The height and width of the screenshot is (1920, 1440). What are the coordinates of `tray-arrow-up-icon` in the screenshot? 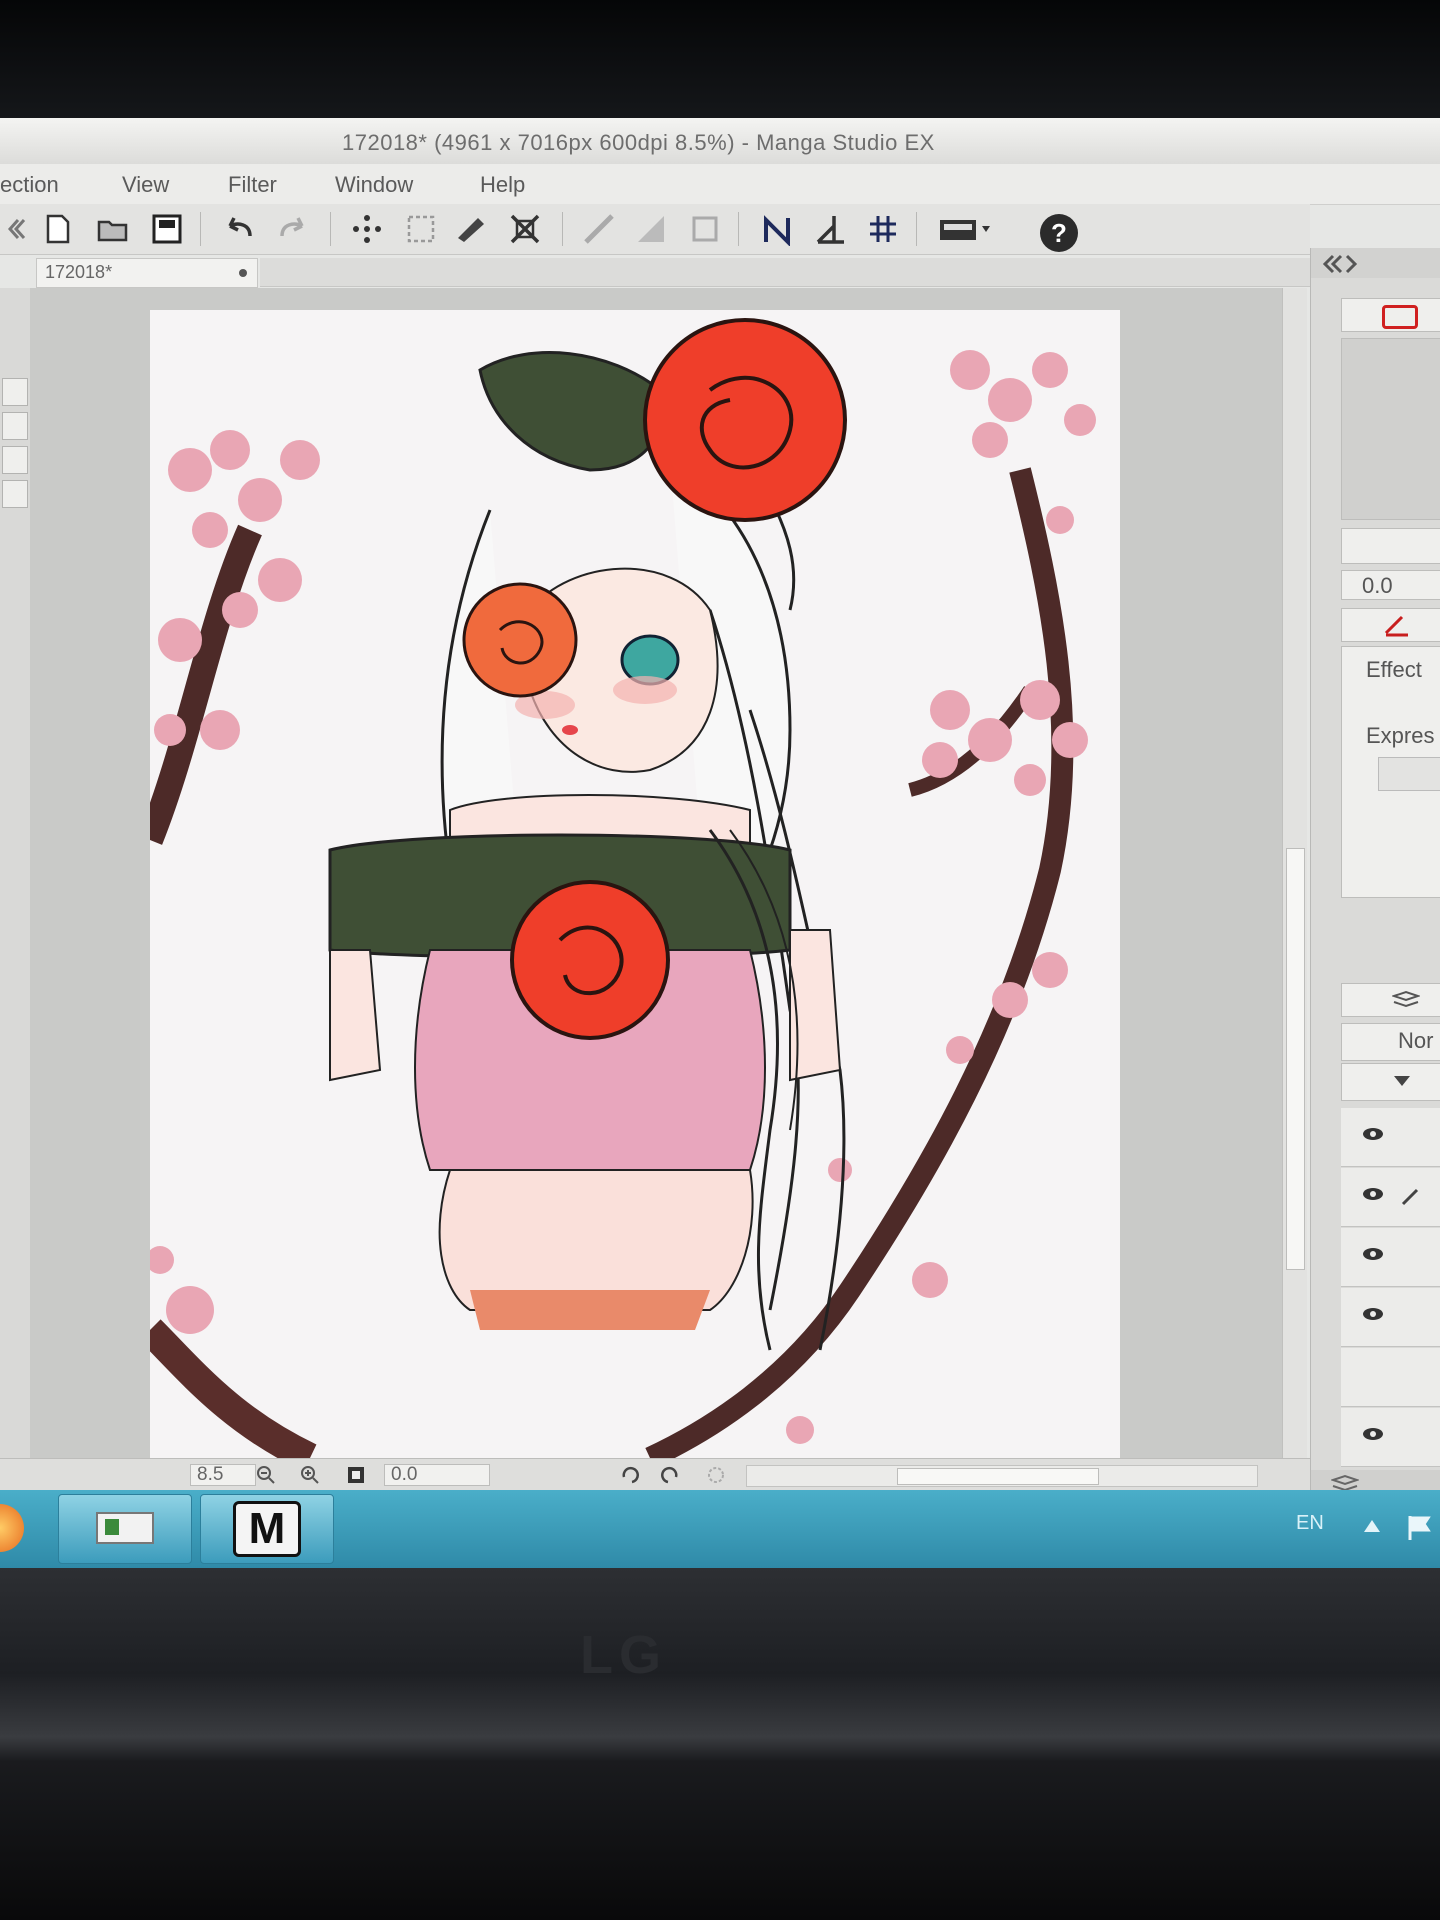 It's located at (1372, 1526).